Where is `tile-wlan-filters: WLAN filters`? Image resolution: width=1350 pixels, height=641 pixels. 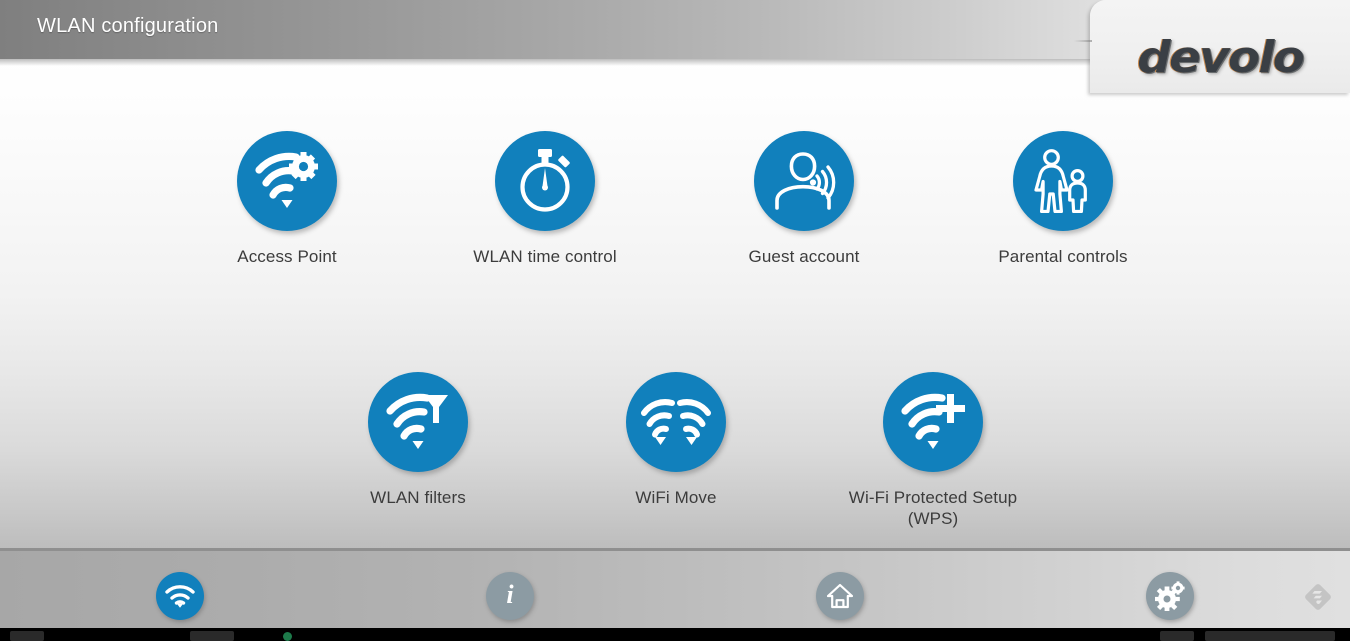 tile-wlan-filters: WLAN filters is located at coordinates (418, 440).